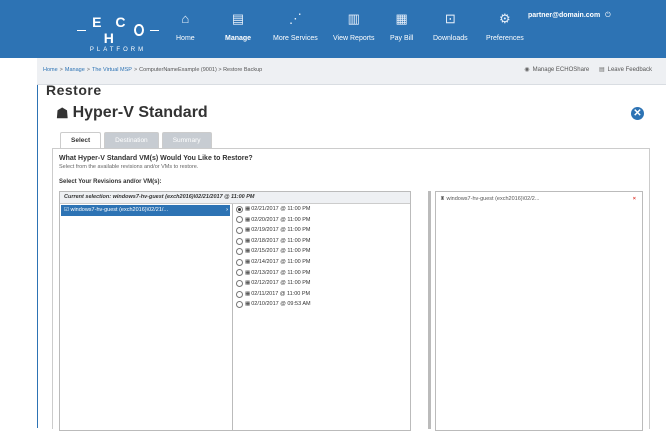 This screenshot has width=666, height=431. Describe the element at coordinates (429, 310) in the screenshot. I see `pane-splitter` at that location.